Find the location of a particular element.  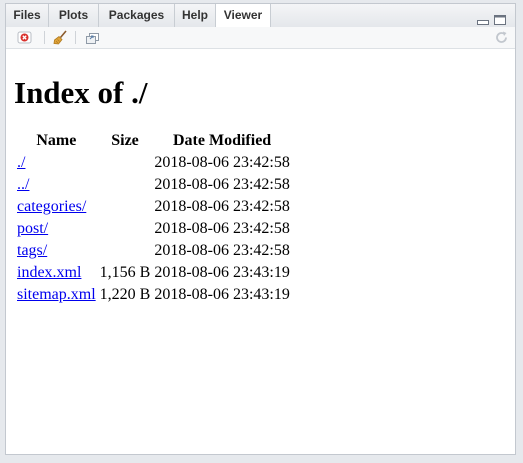

file-link: index.xml is located at coordinates (49, 272).